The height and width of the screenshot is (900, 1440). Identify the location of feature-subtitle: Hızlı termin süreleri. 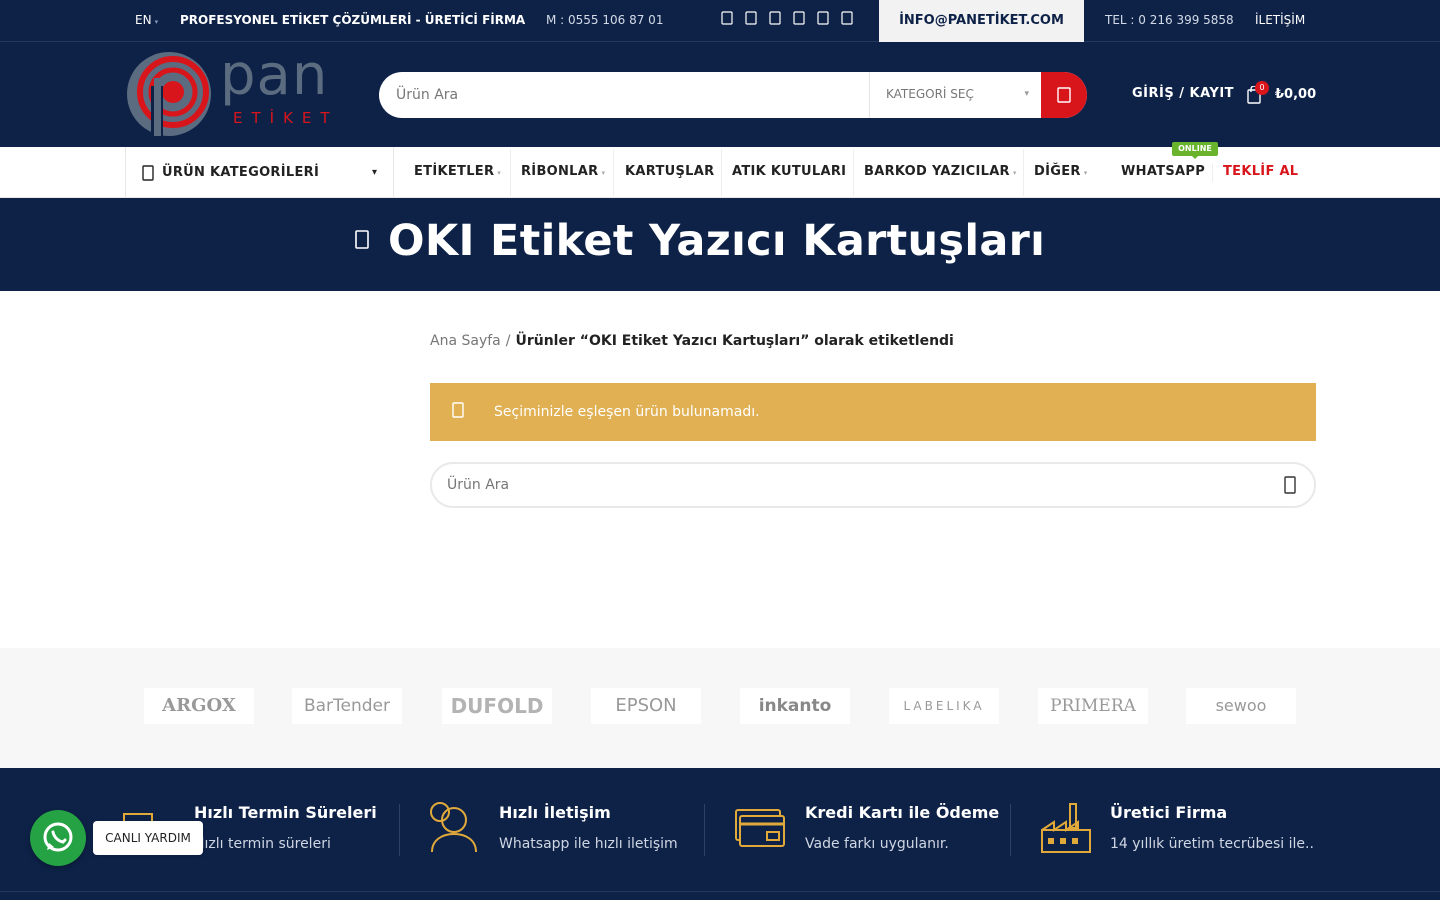
(262, 844).